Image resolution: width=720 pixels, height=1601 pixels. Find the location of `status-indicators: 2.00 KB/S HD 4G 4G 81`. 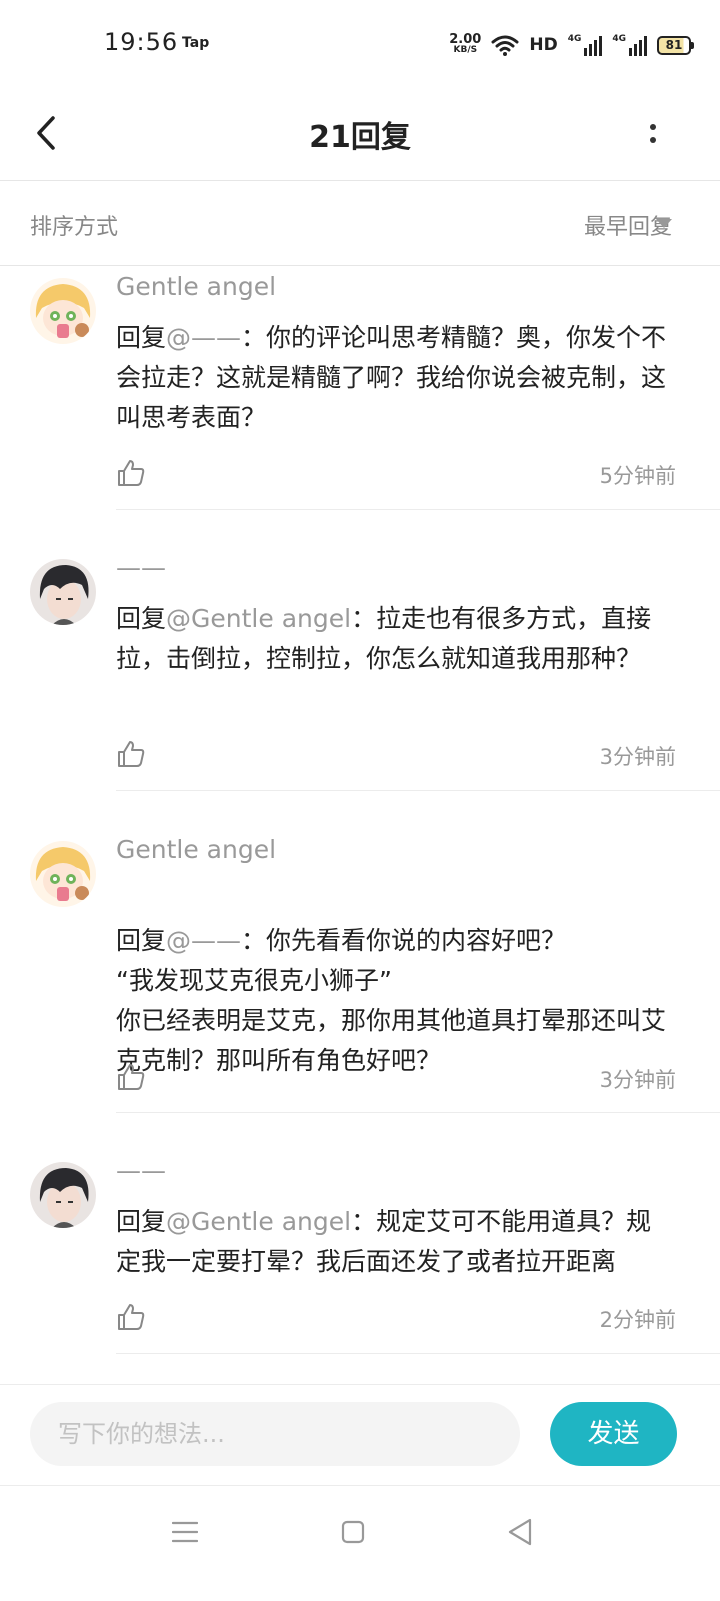

status-indicators: 2.00 KB/S HD 4G 4G 81 is located at coordinates (571, 45).